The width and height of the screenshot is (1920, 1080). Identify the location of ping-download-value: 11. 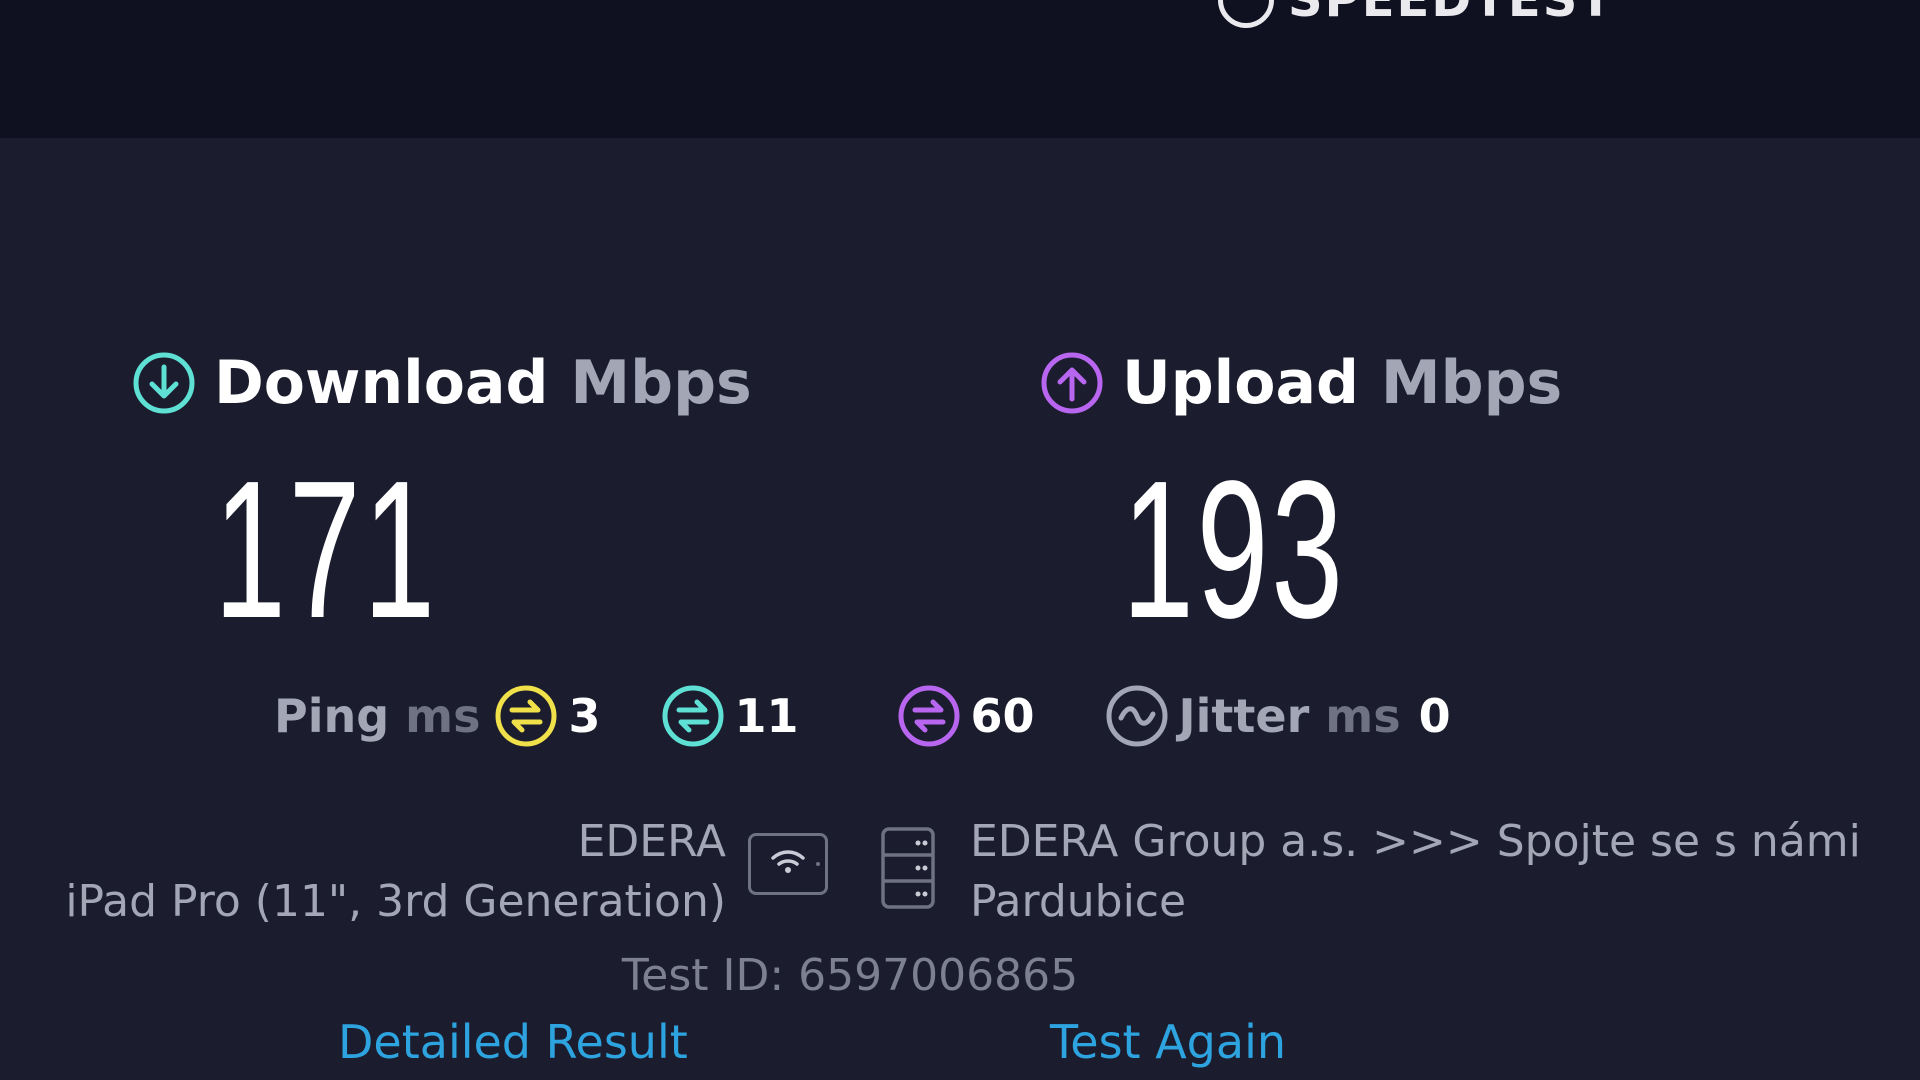
(766, 716).